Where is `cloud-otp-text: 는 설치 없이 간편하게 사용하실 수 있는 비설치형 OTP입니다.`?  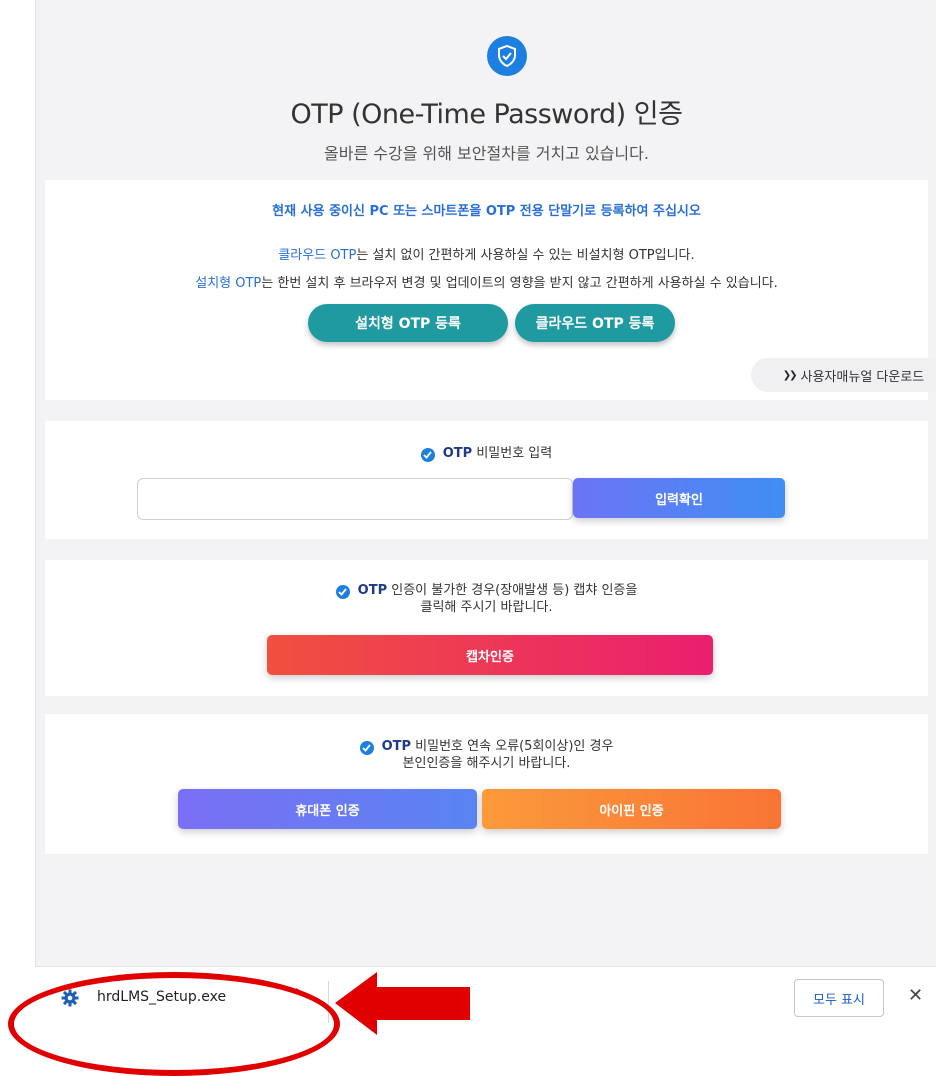
cloud-otp-text: 는 설치 없이 간편하게 사용하실 수 있는 비설치형 OTP입니다. is located at coordinates (525, 255).